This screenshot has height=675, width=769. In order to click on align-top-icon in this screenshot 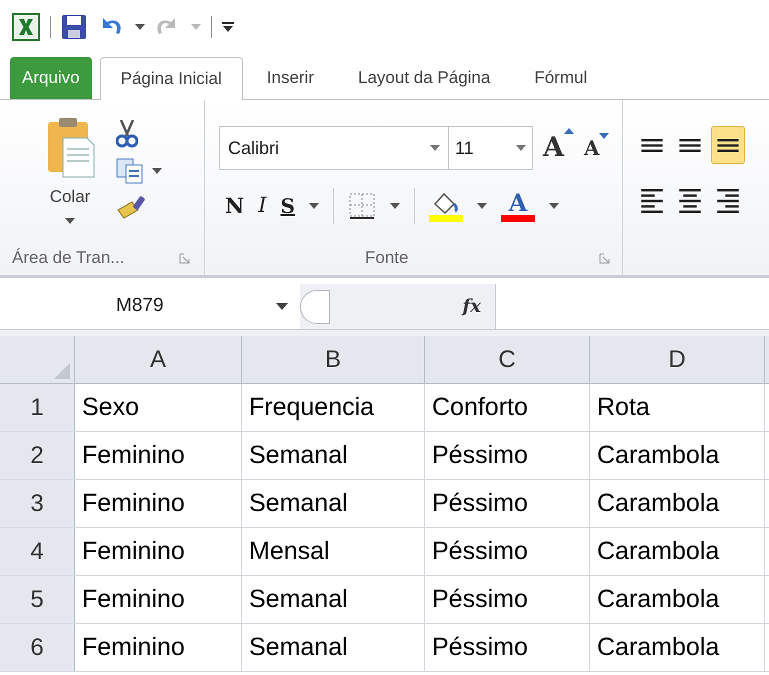, I will do `click(652, 145)`.